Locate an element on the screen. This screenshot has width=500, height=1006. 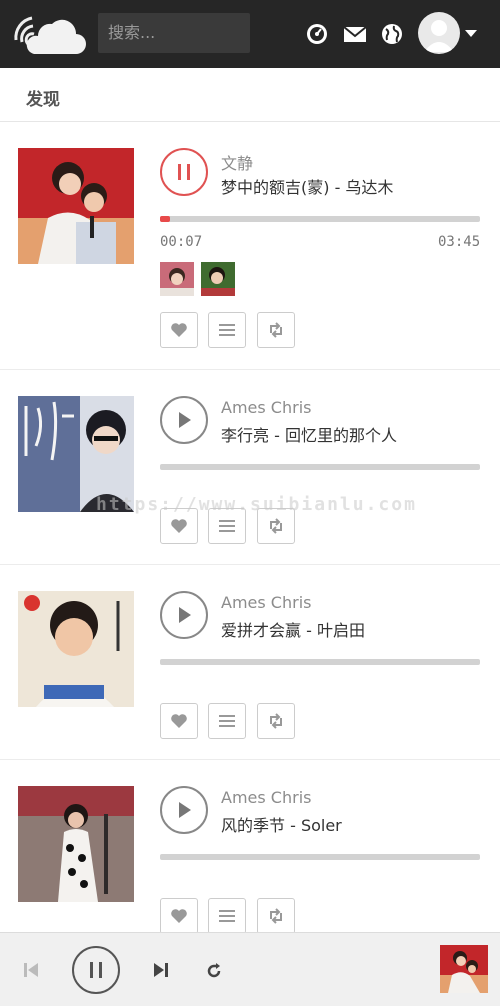
player-bar is located at coordinates (250, 969).